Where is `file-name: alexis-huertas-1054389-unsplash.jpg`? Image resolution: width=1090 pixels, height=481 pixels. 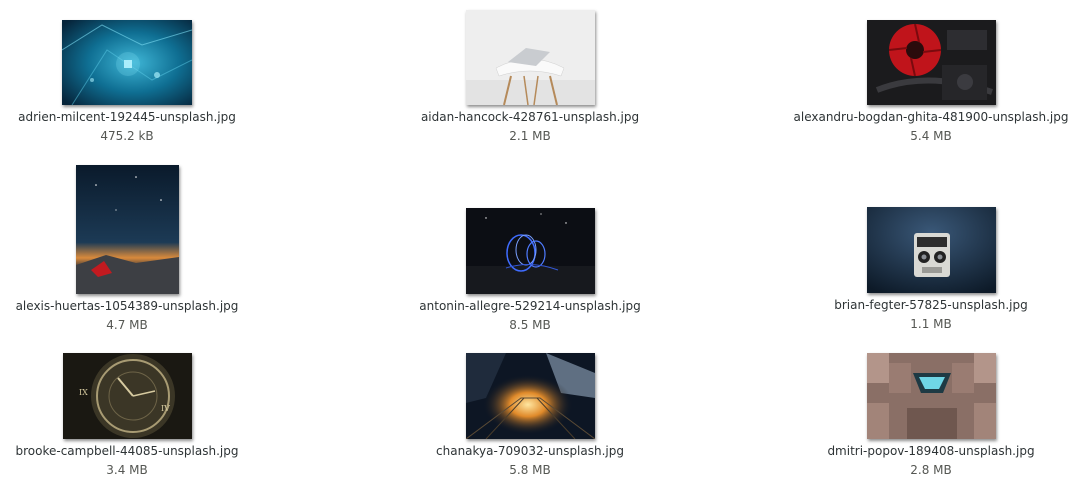
file-name: alexis-huertas-1054389-unsplash.jpg is located at coordinates (127, 306).